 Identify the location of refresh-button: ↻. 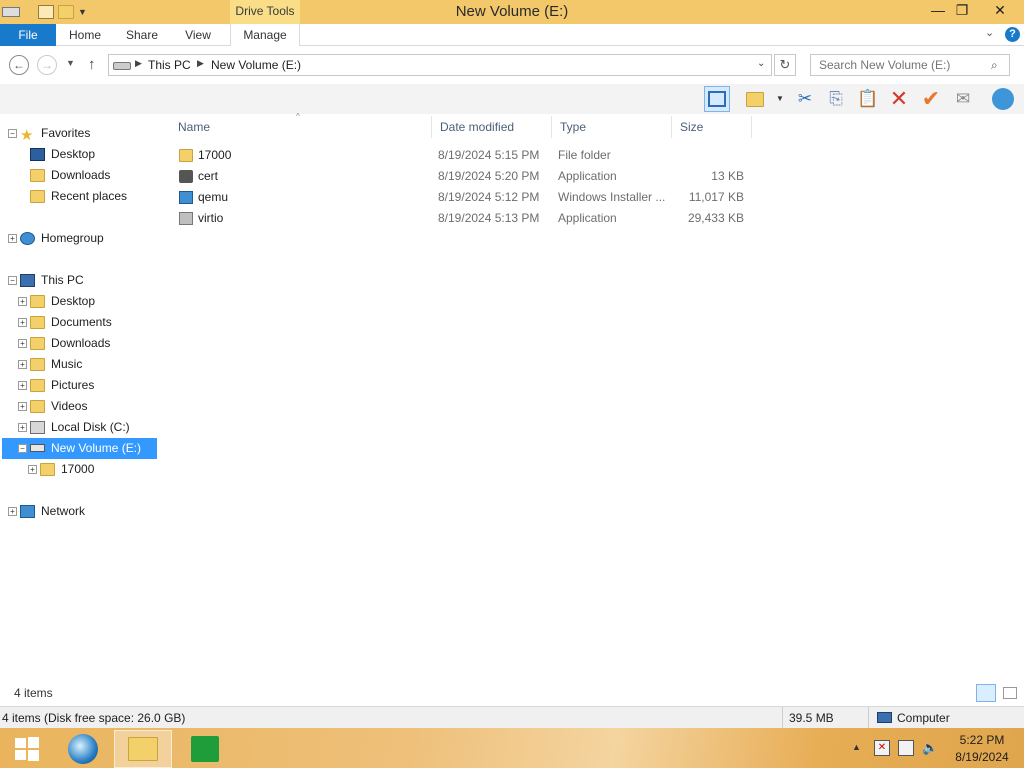
(785, 65).